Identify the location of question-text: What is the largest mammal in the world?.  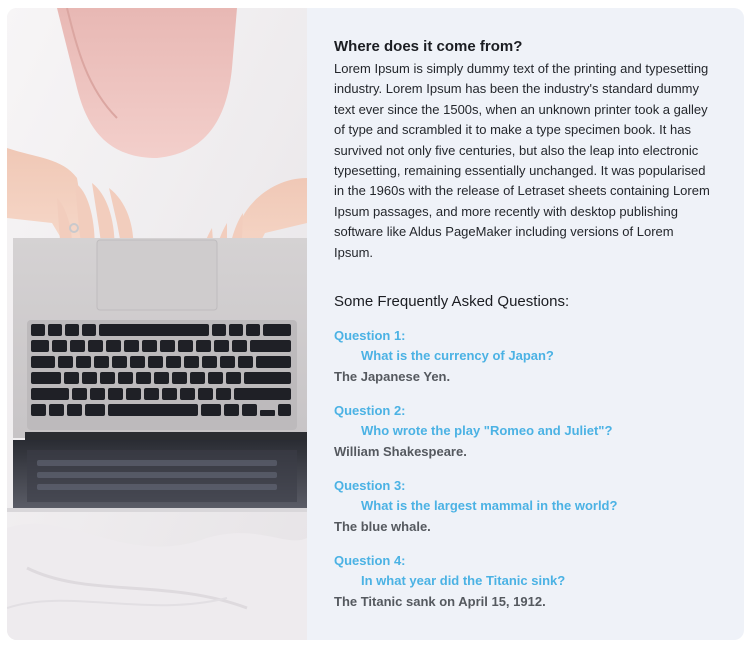
(489, 506).